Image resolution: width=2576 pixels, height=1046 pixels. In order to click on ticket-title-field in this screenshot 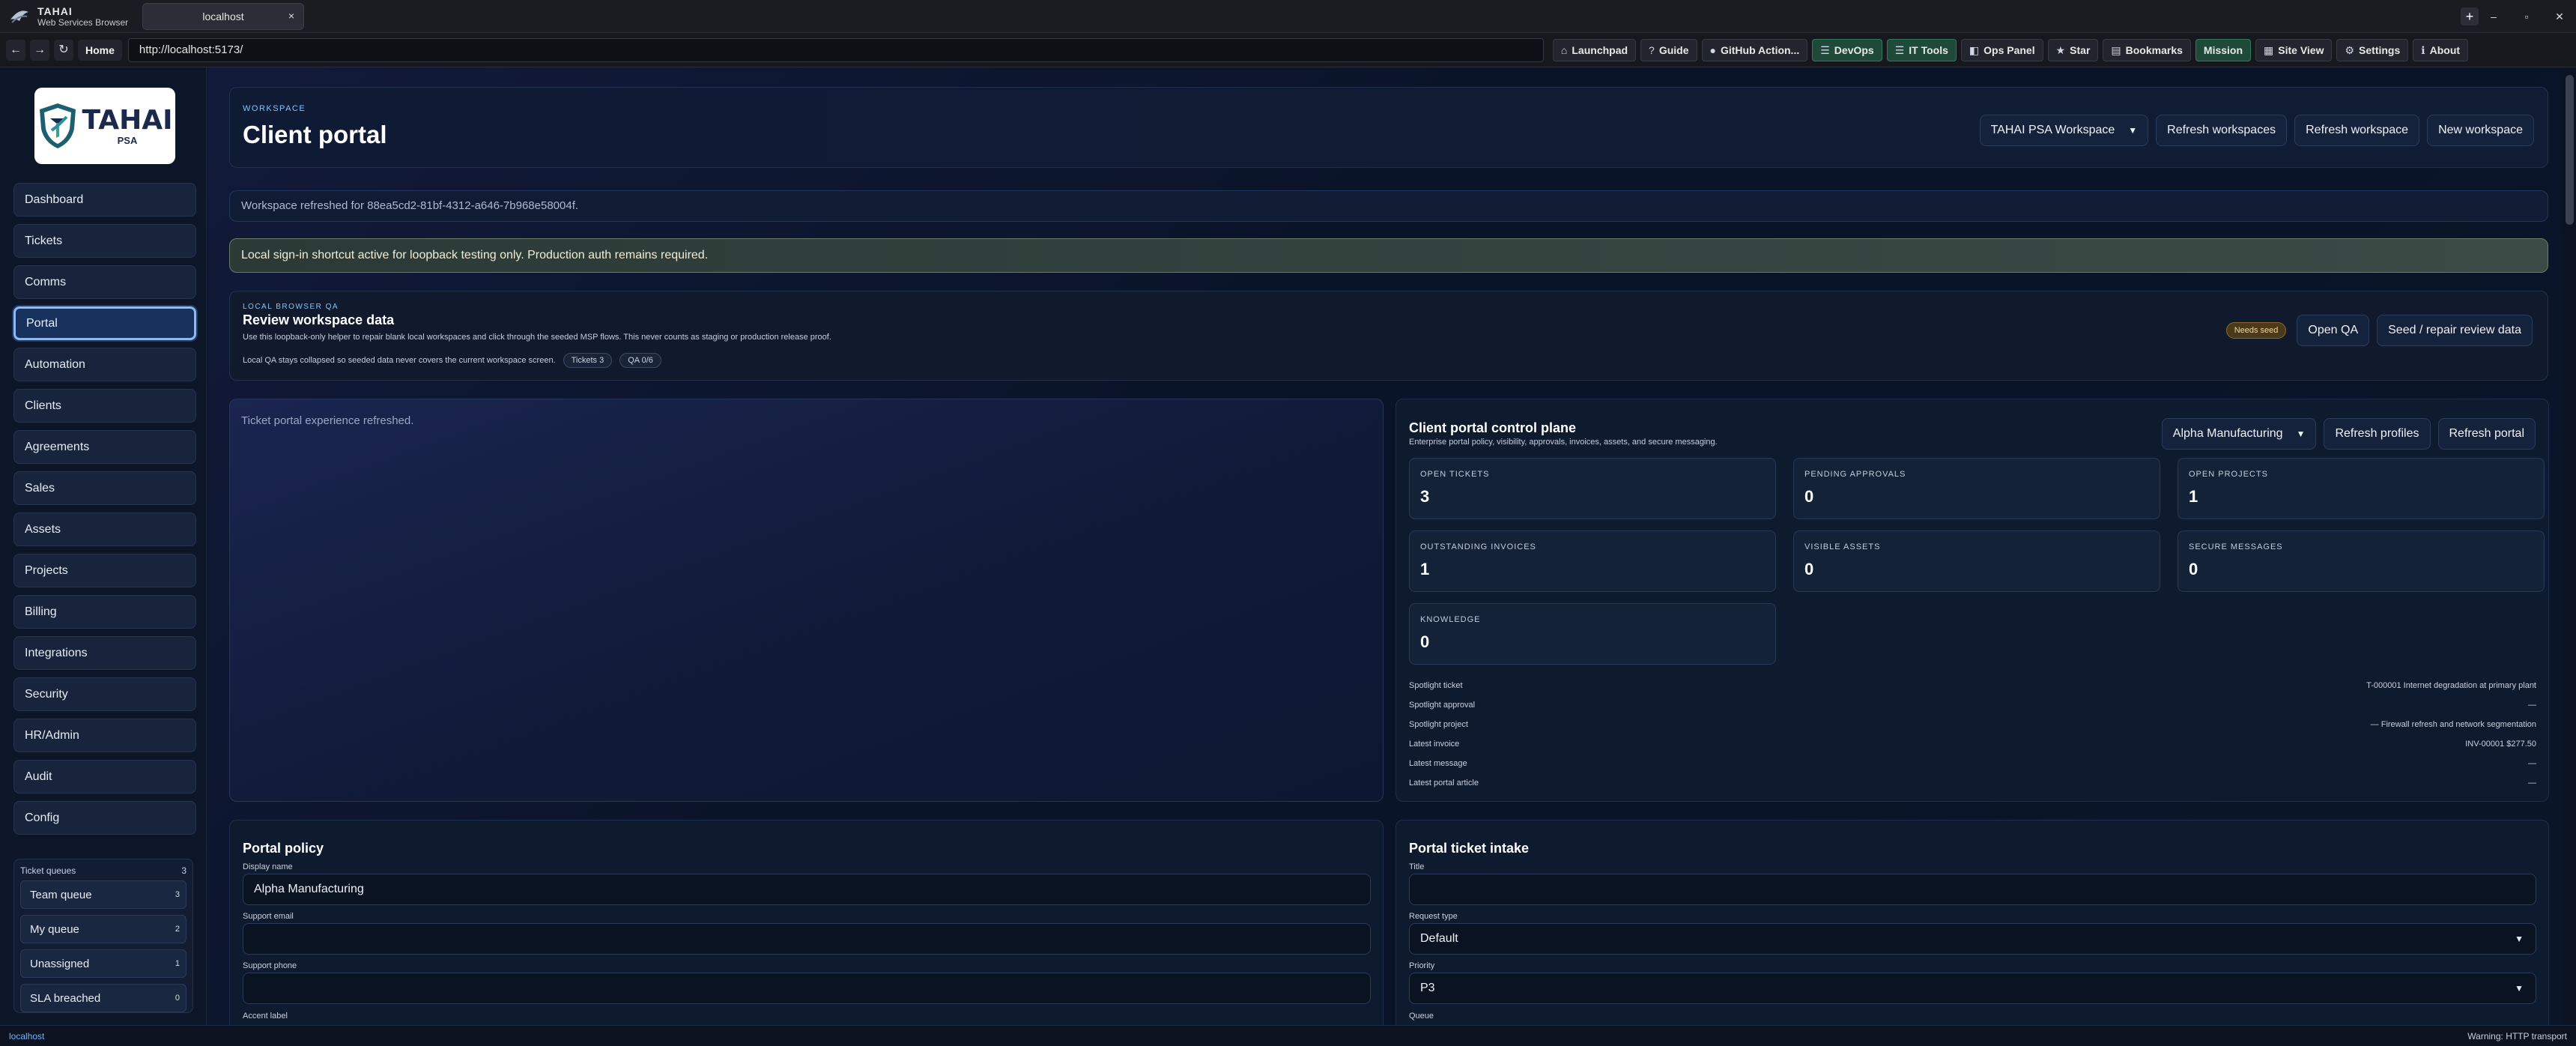, I will do `click(1973, 889)`.